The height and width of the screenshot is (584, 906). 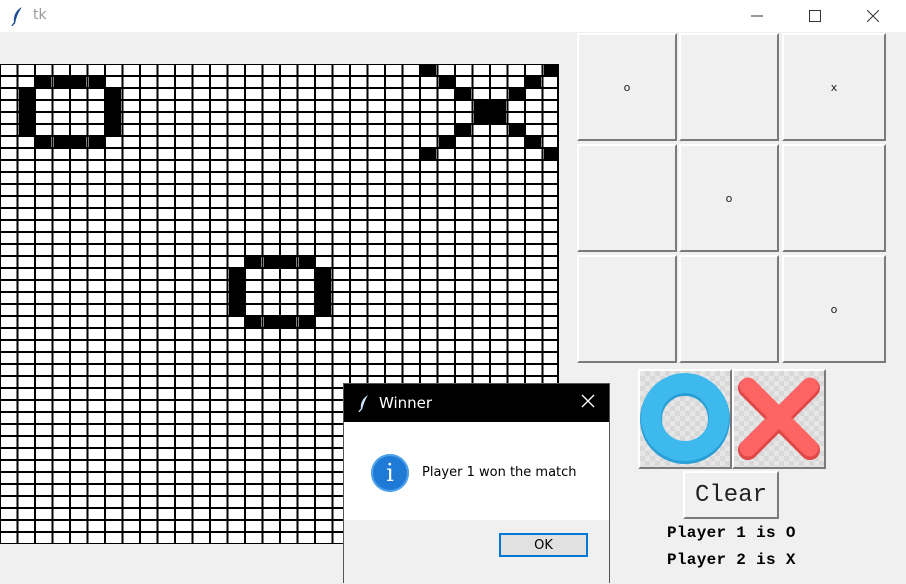 I want to click on info-icon: i, so click(x=390, y=473).